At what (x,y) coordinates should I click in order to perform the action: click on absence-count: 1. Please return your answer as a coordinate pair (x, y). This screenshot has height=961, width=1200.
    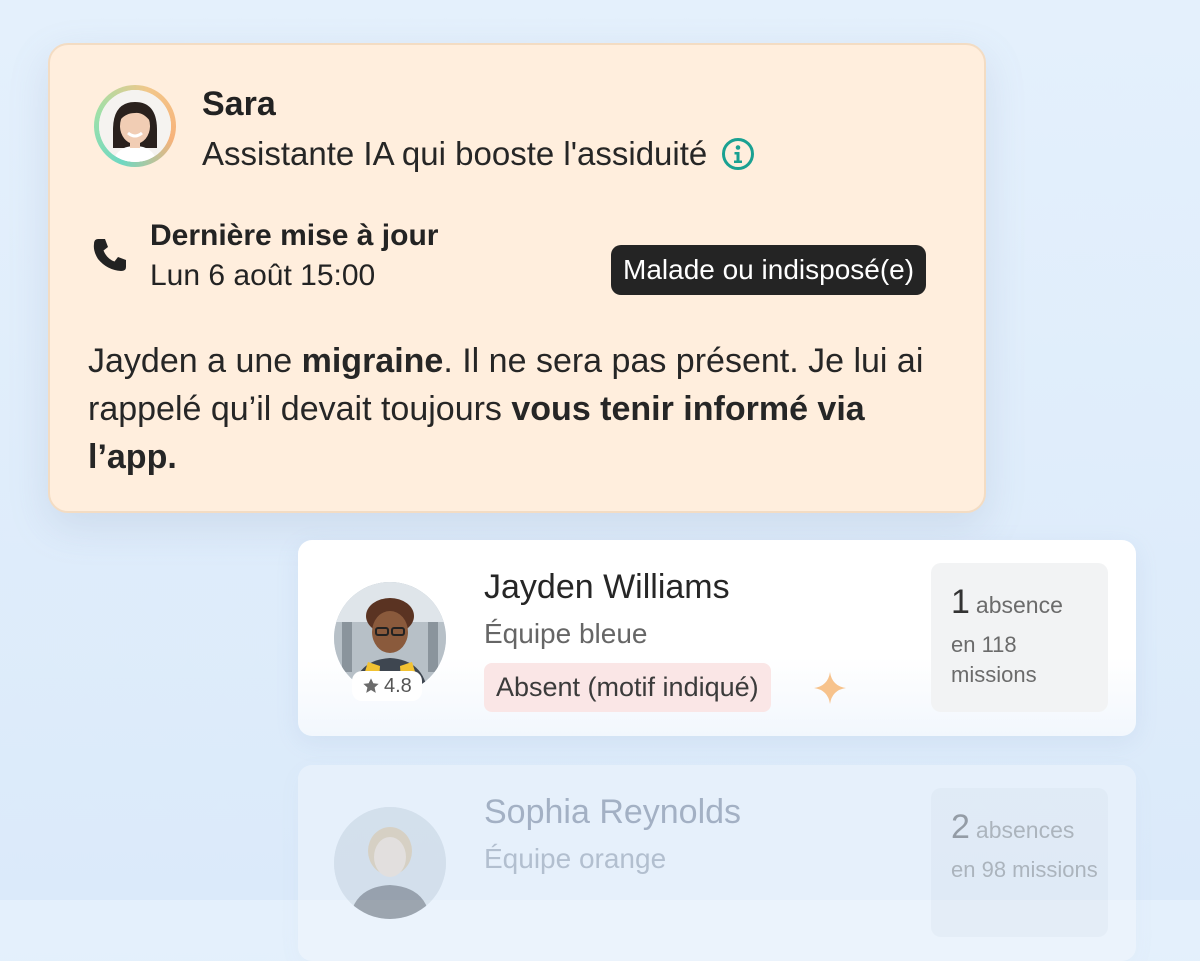
    Looking at the image, I should click on (960, 602).